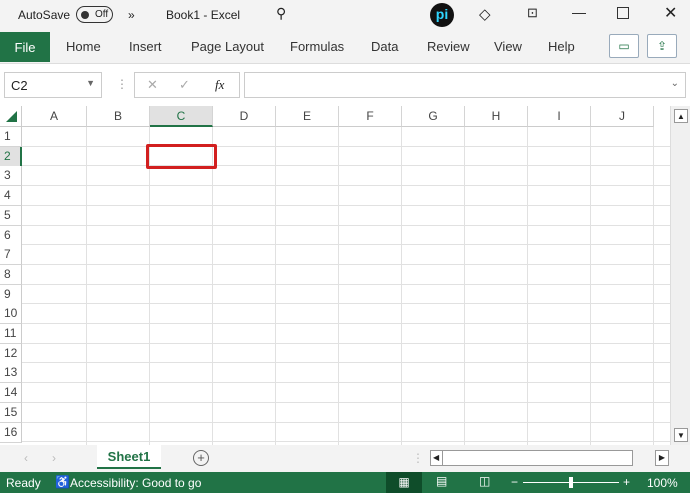 The height and width of the screenshot is (493, 690). What do you see at coordinates (129, 457) in the screenshot?
I see `sheet-tab-sheet1: Sheet1` at bounding box center [129, 457].